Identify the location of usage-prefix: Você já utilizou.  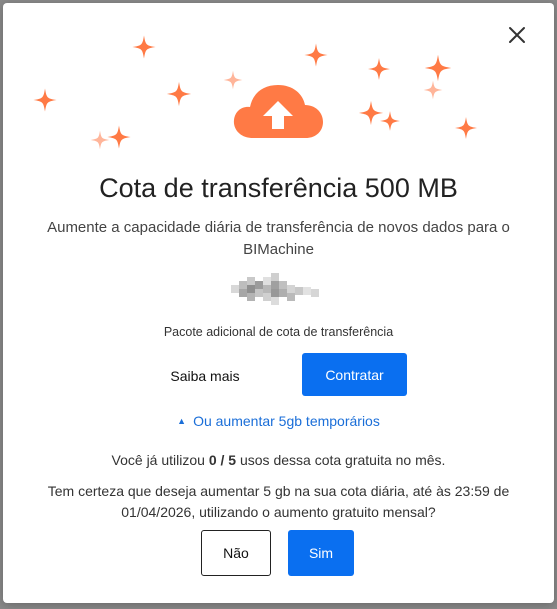
(160, 460).